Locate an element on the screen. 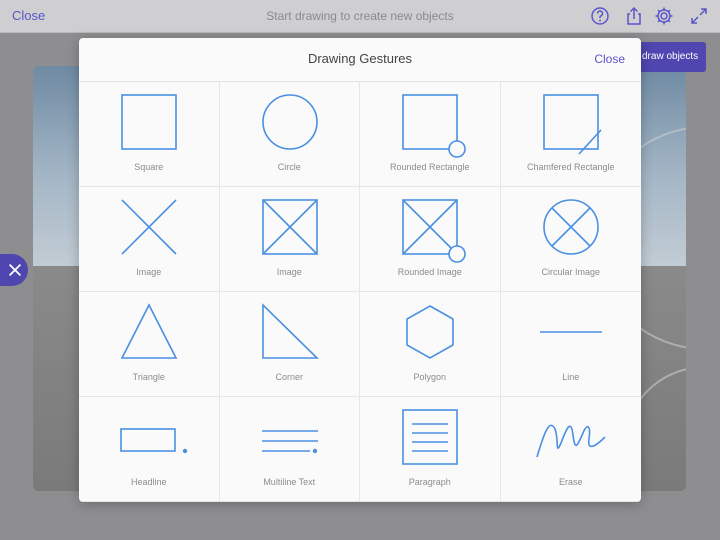 The height and width of the screenshot is (540, 720). gesture-label: Chamfered Rectangle is located at coordinates (570, 167).